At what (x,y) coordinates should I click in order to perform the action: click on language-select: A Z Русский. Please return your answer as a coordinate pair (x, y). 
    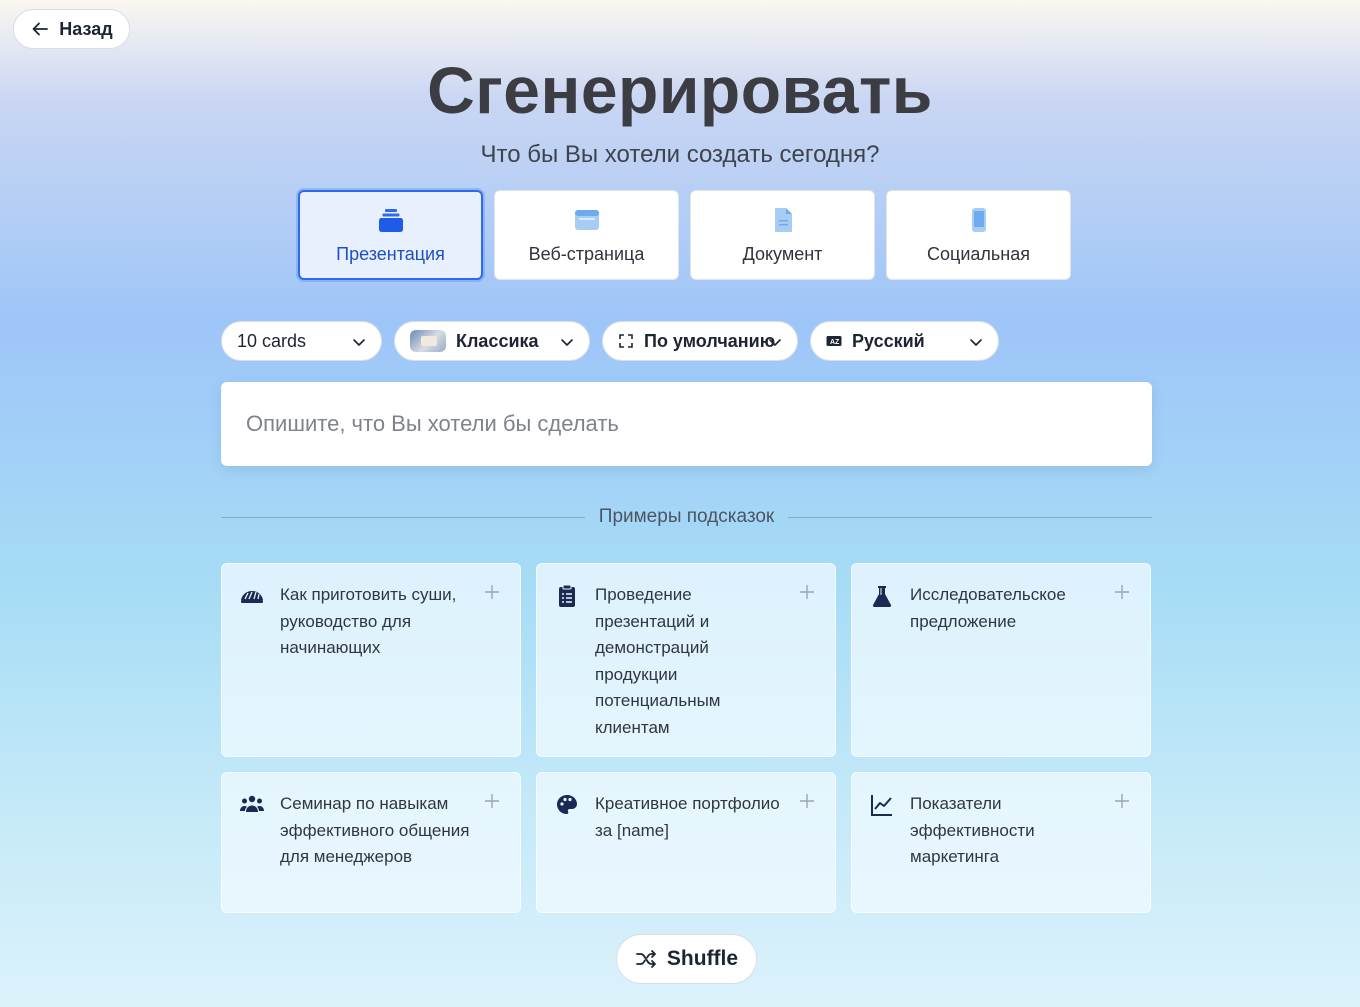
    Looking at the image, I should click on (904, 341).